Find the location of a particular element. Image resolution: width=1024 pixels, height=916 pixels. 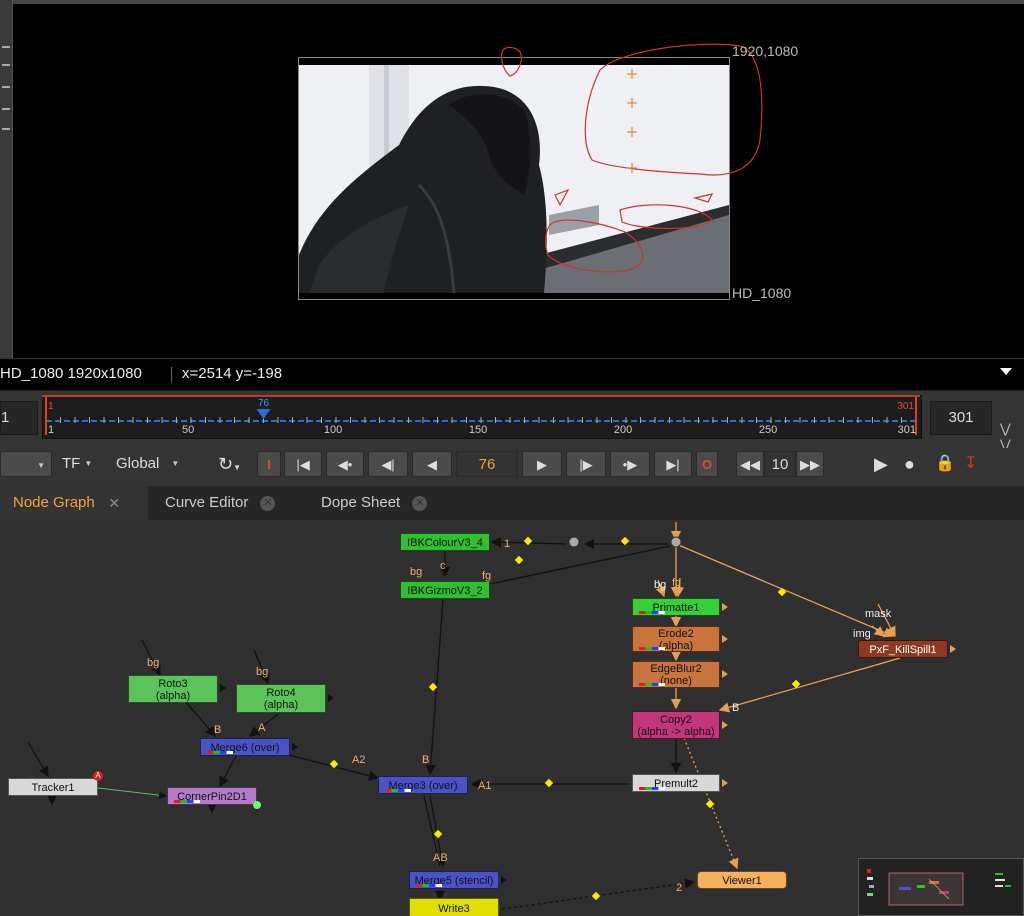

node-ibkgizmo: IBKGizmoV3_2 is located at coordinates (445, 590).